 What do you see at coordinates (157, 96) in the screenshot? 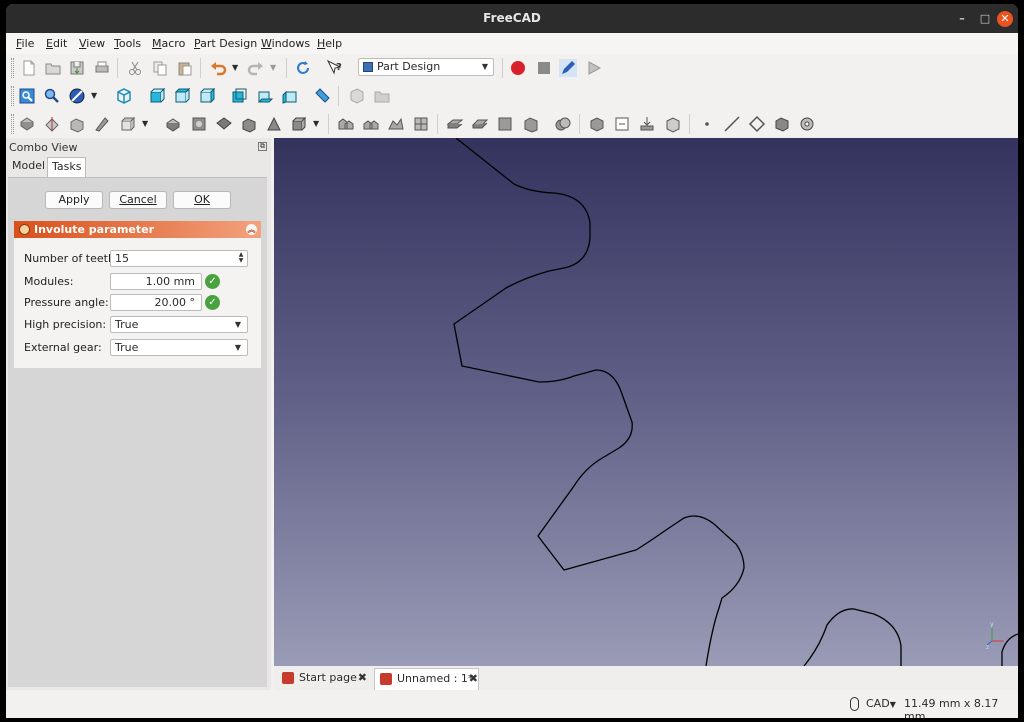
I see `front-view-icon` at bounding box center [157, 96].